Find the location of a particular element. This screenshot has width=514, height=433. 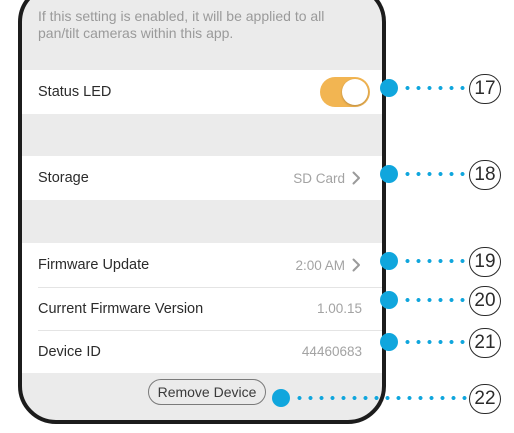

firmware-update-label: Firmware Update is located at coordinates (94, 265).